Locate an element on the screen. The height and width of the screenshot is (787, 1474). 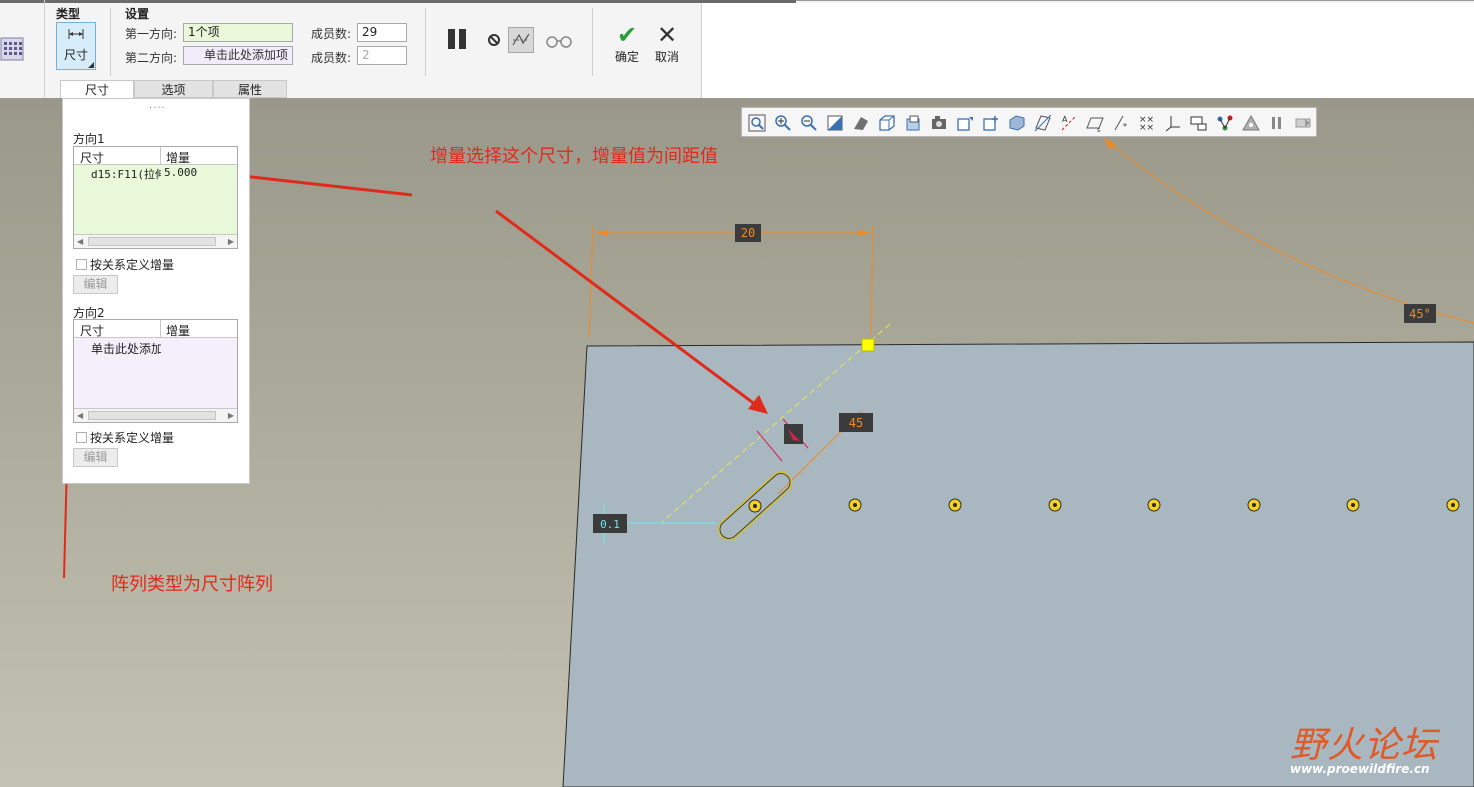
glasses-icon is located at coordinates (559, 41).